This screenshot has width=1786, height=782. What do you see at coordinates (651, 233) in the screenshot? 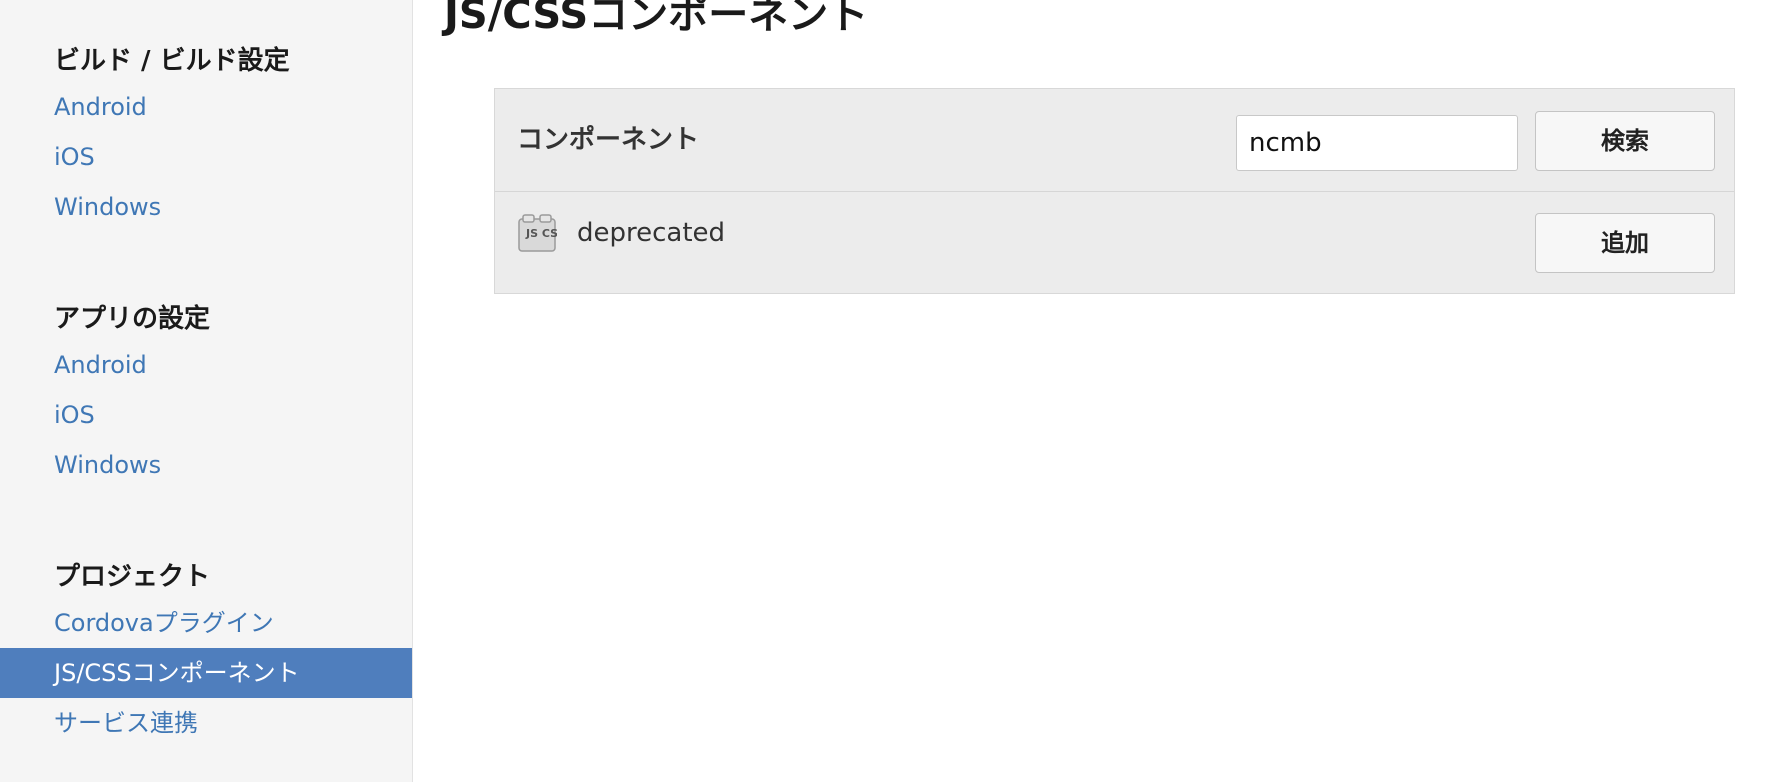
I see `component-name: deprecated` at bounding box center [651, 233].